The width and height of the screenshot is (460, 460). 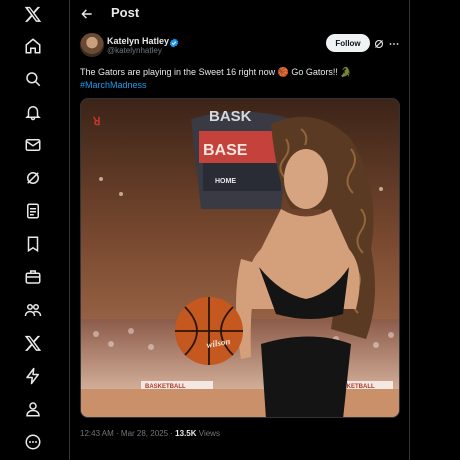 What do you see at coordinates (314, 72) in the screenshot?
I see `tweet-body-cont: Go Gators!!` at bounding box center [314, 72].